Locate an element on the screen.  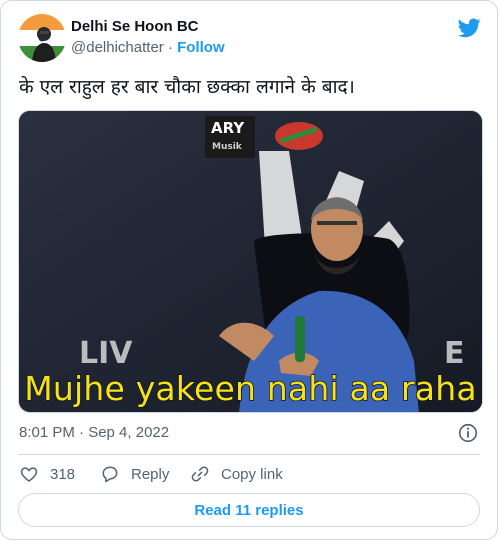
divider is located at coordinates (249, 454).